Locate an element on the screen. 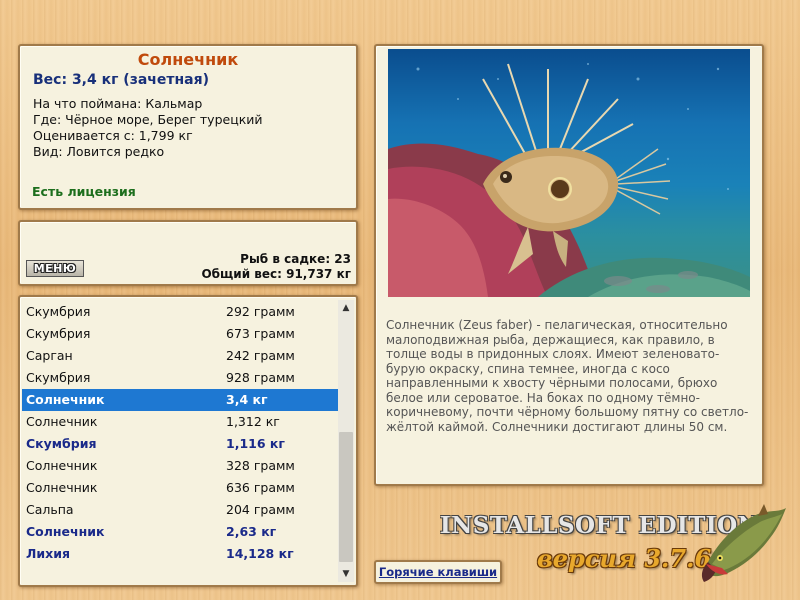 The width and height of the screenshot is (800, 600). scrollbar-thumb is located at coordinates (346, 497).